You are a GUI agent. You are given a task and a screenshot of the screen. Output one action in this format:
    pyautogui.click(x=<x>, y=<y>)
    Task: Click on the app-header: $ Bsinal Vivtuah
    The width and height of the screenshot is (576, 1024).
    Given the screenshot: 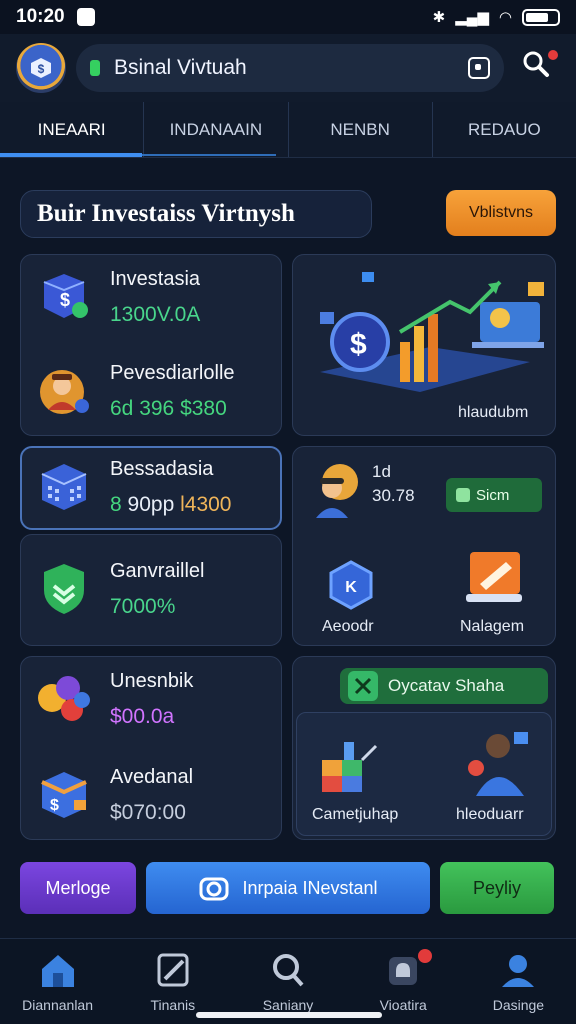 What is the action you would take?
    pyautogui.click(x=288, y=68)
    